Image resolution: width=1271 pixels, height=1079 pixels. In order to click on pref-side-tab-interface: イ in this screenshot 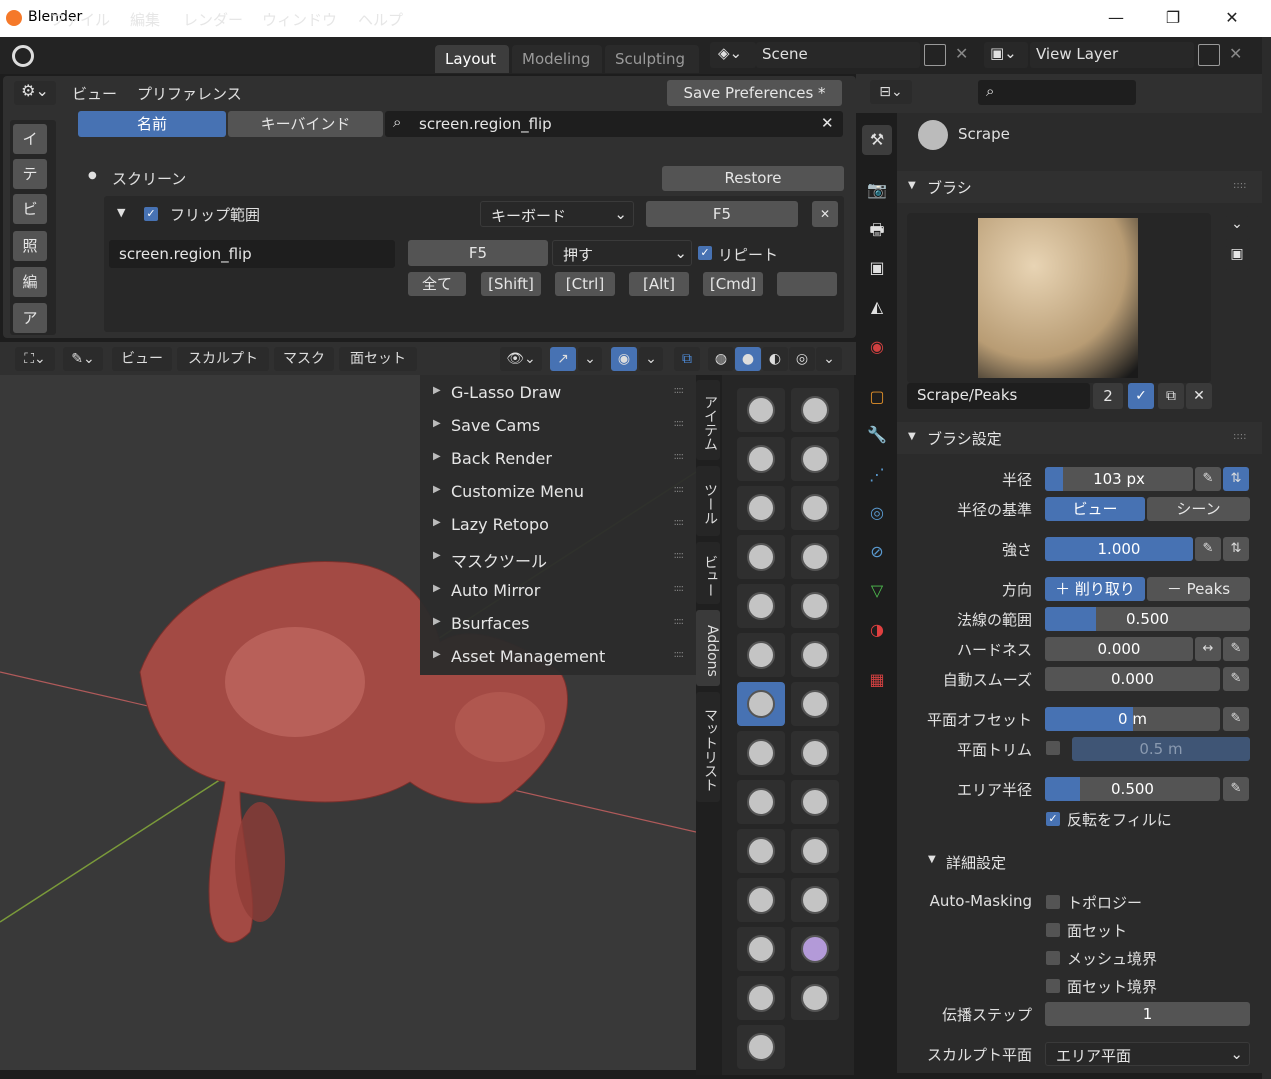, I will do `click(30, 139)`.